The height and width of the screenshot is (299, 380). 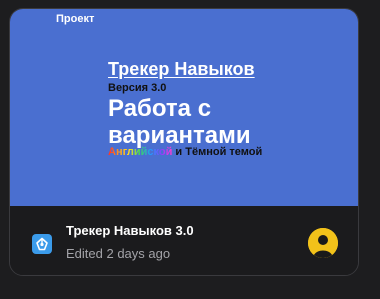 What do you see at coordinates (217, 152) in the screenshot?
I see `subtitle-rest: и Тёмной темой` at bounding box center [217, 152].